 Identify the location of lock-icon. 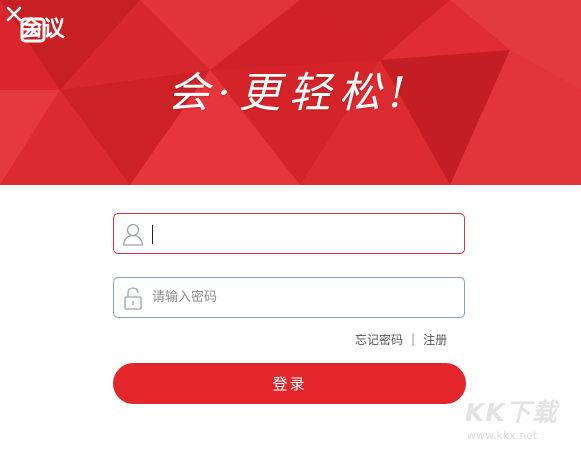
(133, 298).